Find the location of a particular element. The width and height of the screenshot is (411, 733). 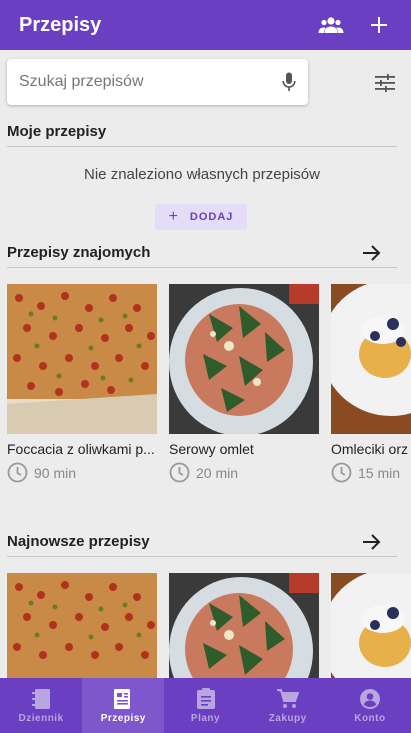

newest-recipes-title: Najnowsze przepisy is located at coordinates (78, 541).